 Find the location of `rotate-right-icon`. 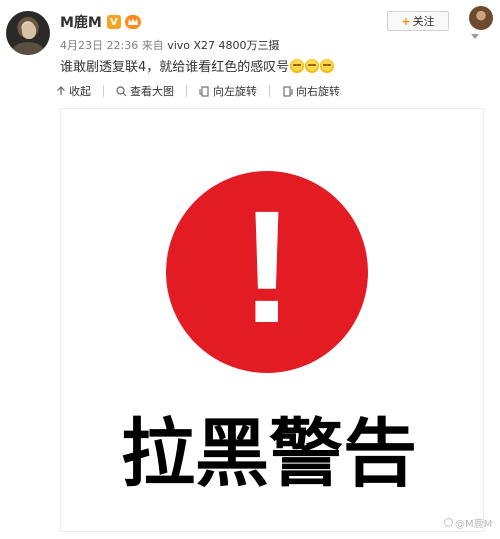

rotate-right-icon is located at coordinates (288, 91).